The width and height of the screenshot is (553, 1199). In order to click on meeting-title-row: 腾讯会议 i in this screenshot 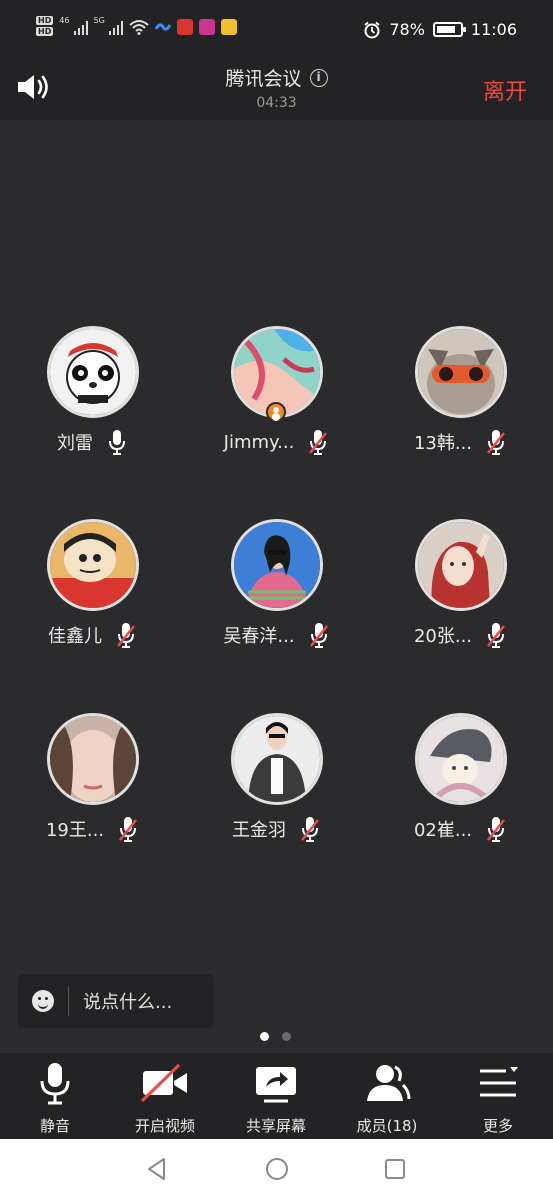, I will do `click(276, 77)`.